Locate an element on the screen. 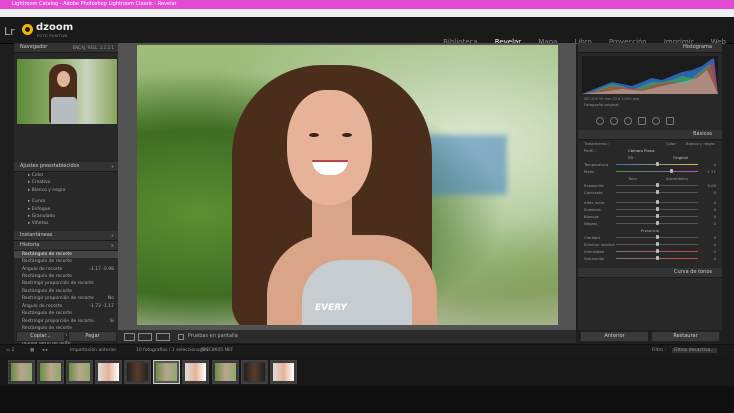 The width and height of the screenshot is (734, 413). original-photo-toggle: Fotografía original is located at coordinates (650, 104).